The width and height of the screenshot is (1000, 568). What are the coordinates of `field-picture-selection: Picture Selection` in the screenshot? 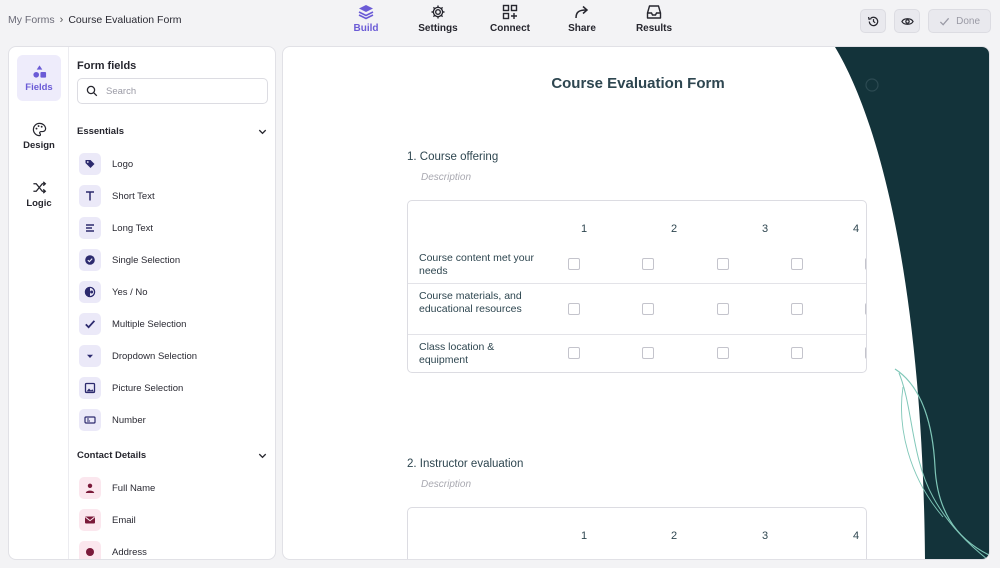 It's located at (174, 388).